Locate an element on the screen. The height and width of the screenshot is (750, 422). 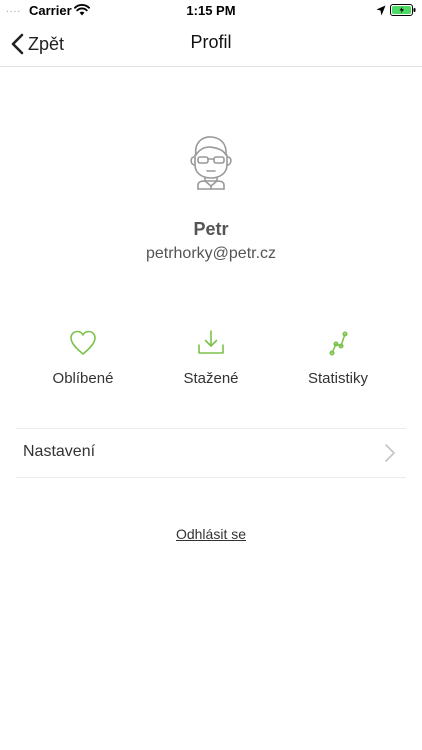
statistics-button: Statistiky is located at coordinates (338, 357).